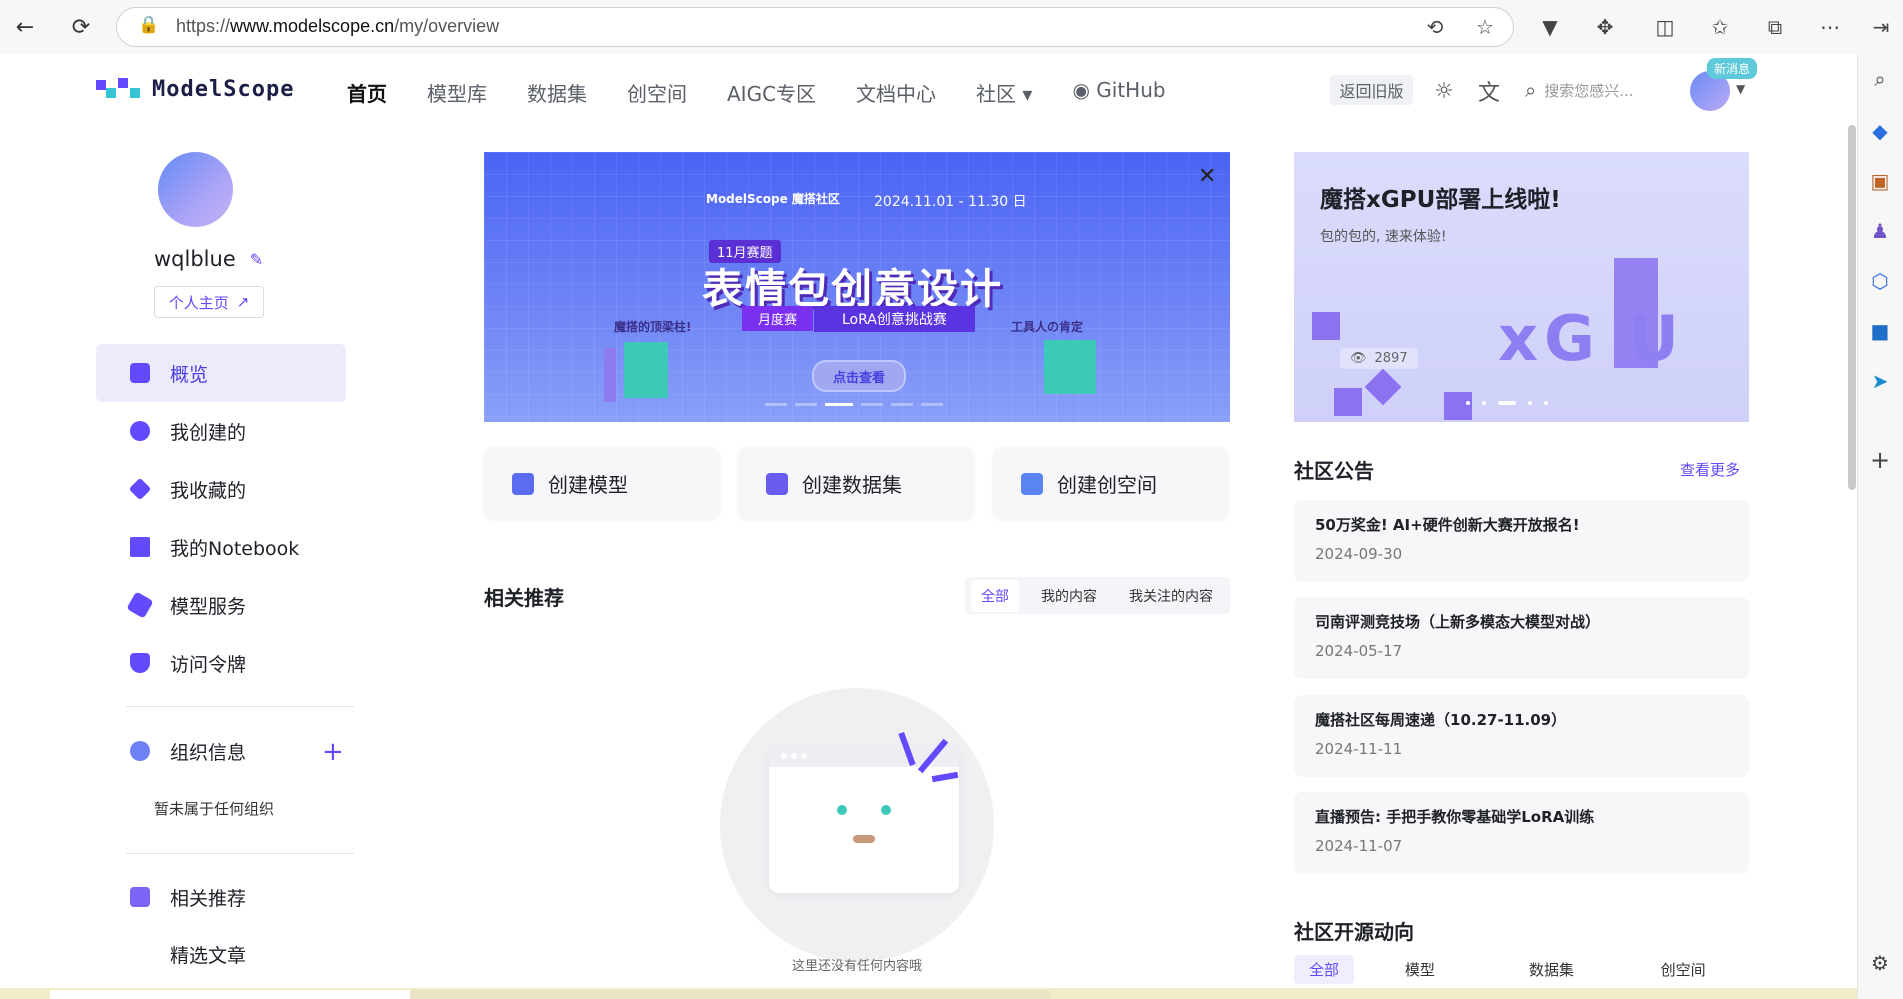 Image resolution: width=1903 pixels, height=999 pixels. What do you see at coordinates (81, 27) in the screenshot?
I see `reload-icon: ⟳` at bounding box center [81, 27].